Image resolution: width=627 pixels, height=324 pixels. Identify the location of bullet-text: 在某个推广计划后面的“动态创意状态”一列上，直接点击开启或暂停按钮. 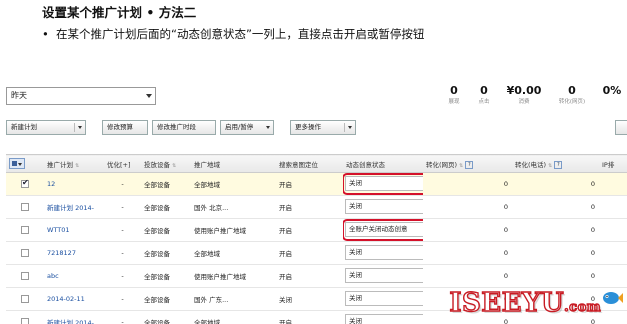
(240, 34).